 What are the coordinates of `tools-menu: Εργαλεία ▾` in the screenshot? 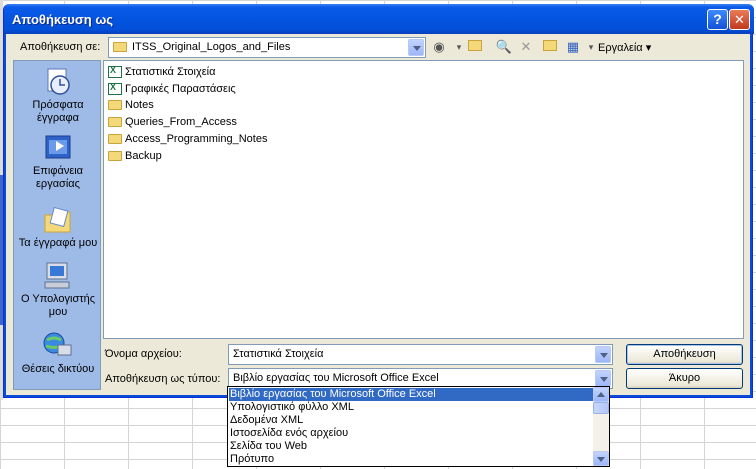 It's located at (624, 47).